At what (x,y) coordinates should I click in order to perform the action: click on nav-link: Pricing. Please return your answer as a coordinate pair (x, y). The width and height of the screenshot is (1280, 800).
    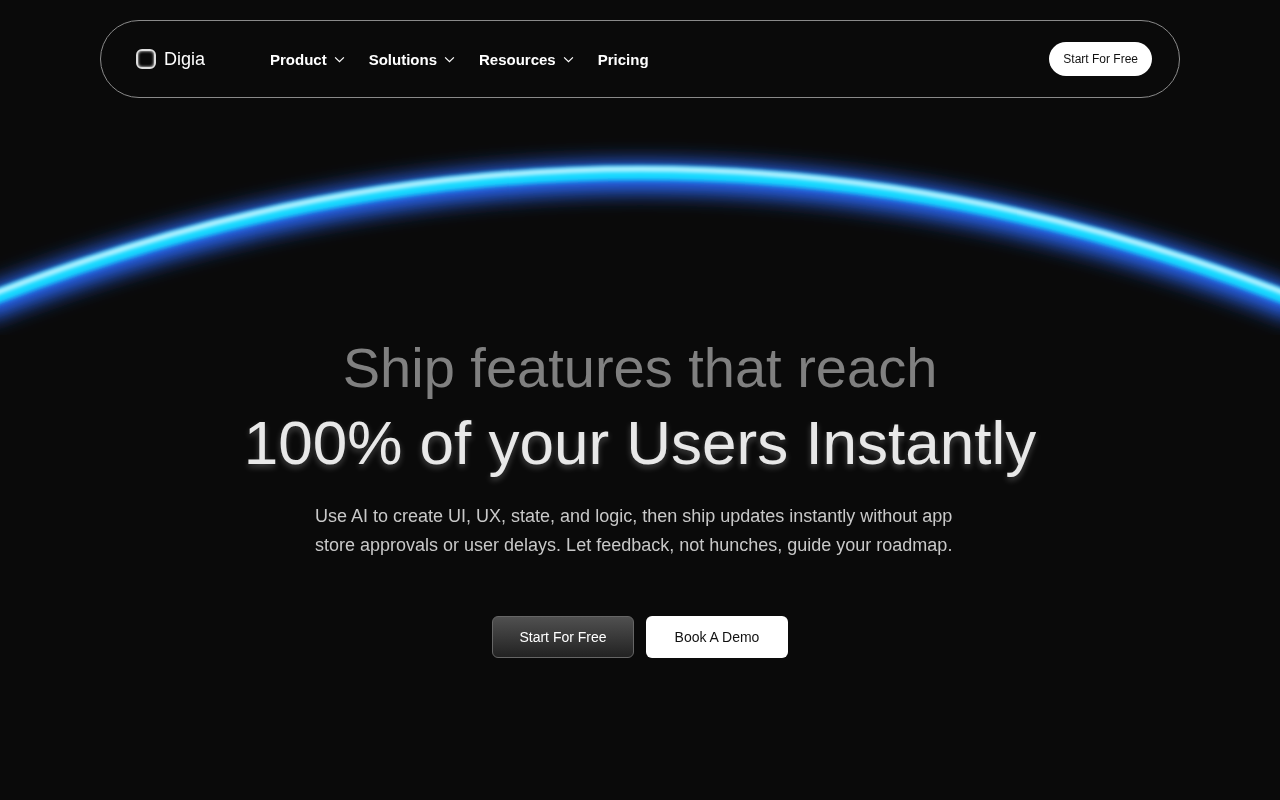
    Looking at the image, I should click on (623, 59).